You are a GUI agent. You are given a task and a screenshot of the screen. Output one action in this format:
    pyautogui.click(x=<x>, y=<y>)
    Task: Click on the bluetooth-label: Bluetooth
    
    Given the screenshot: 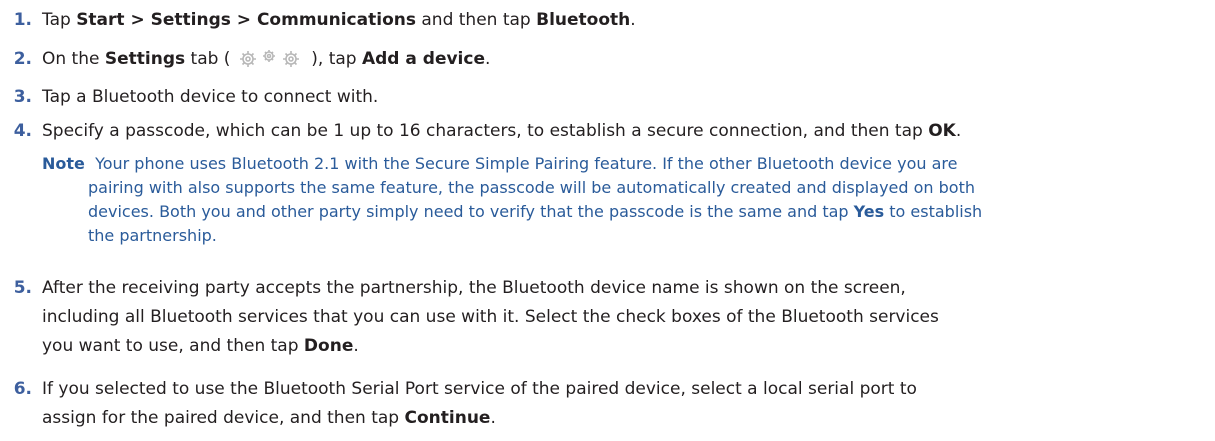 What is the action you would take?
    pyautogui.click(x=583, y=20)
    